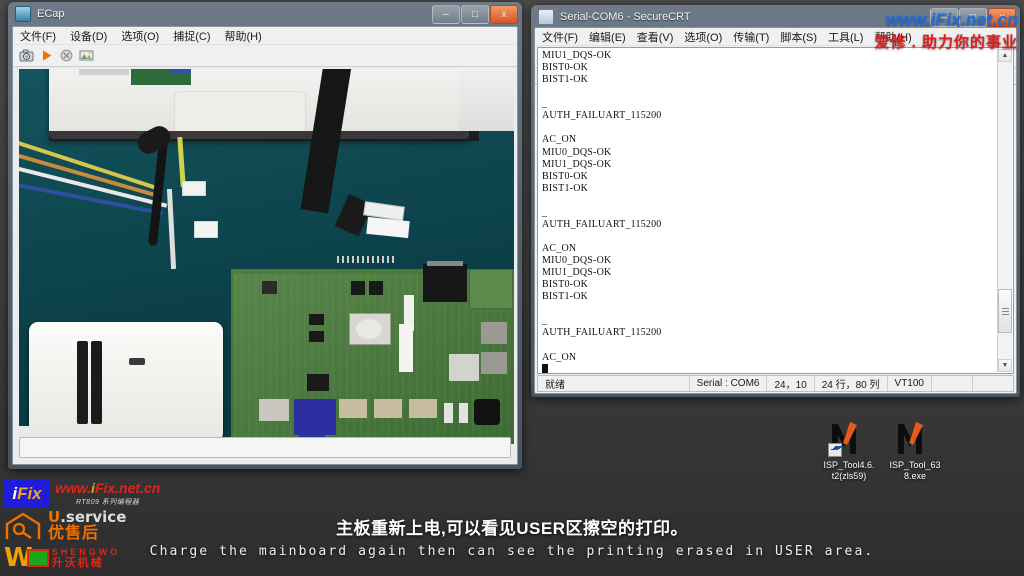 The width and height of the screenshot is (1024, 576). Describe the element at coordinates (546, 17) in the screenshot. I see `securecrt-window-icon` at that location.